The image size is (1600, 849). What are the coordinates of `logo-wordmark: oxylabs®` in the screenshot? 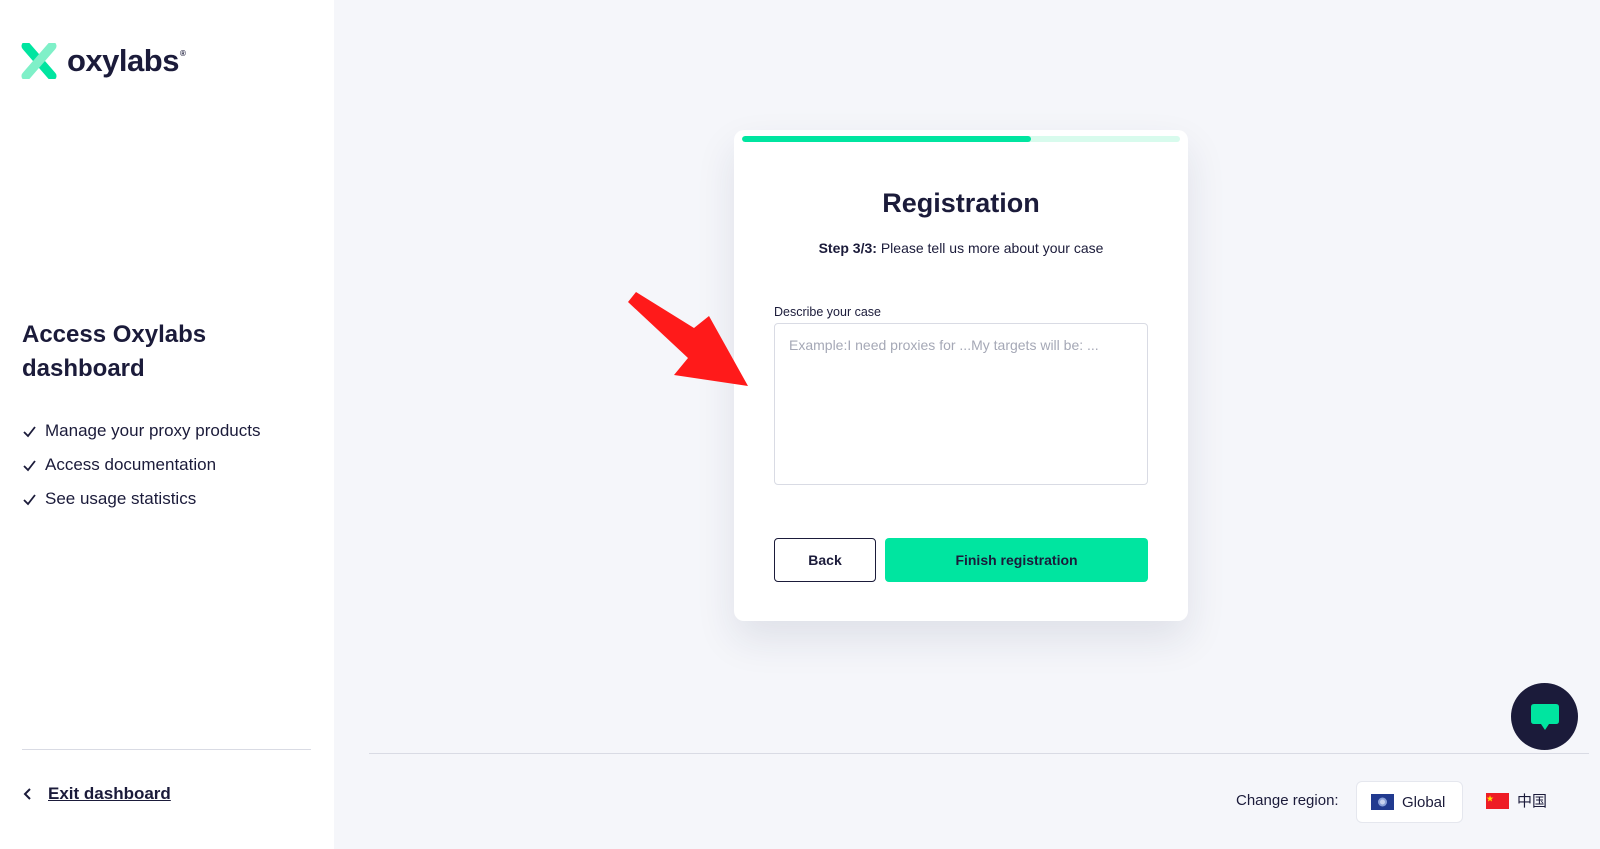 It's located at (126, 60).